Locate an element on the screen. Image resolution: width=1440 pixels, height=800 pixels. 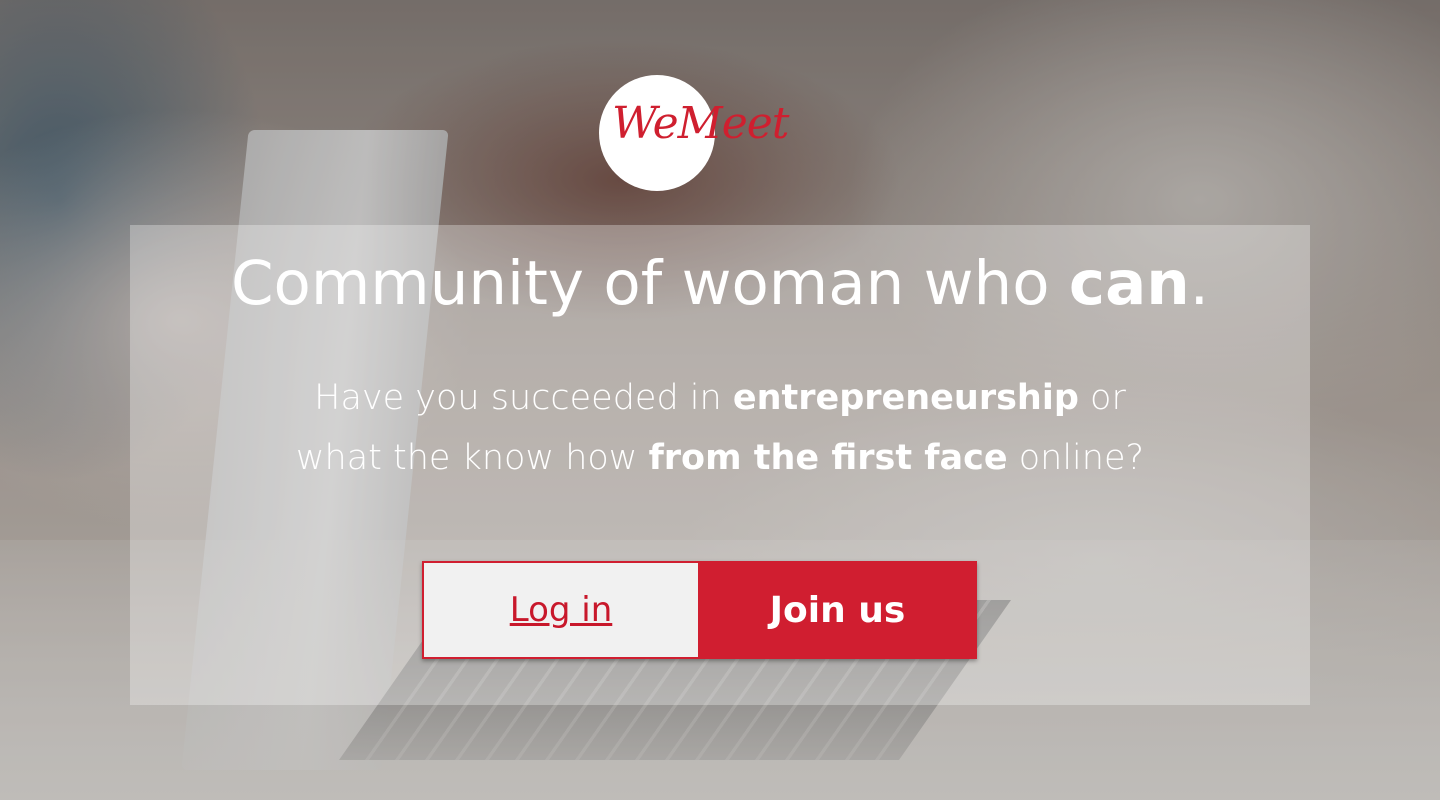
subtitle-text: Have you succeeded in is located at coordinates (523, 398).